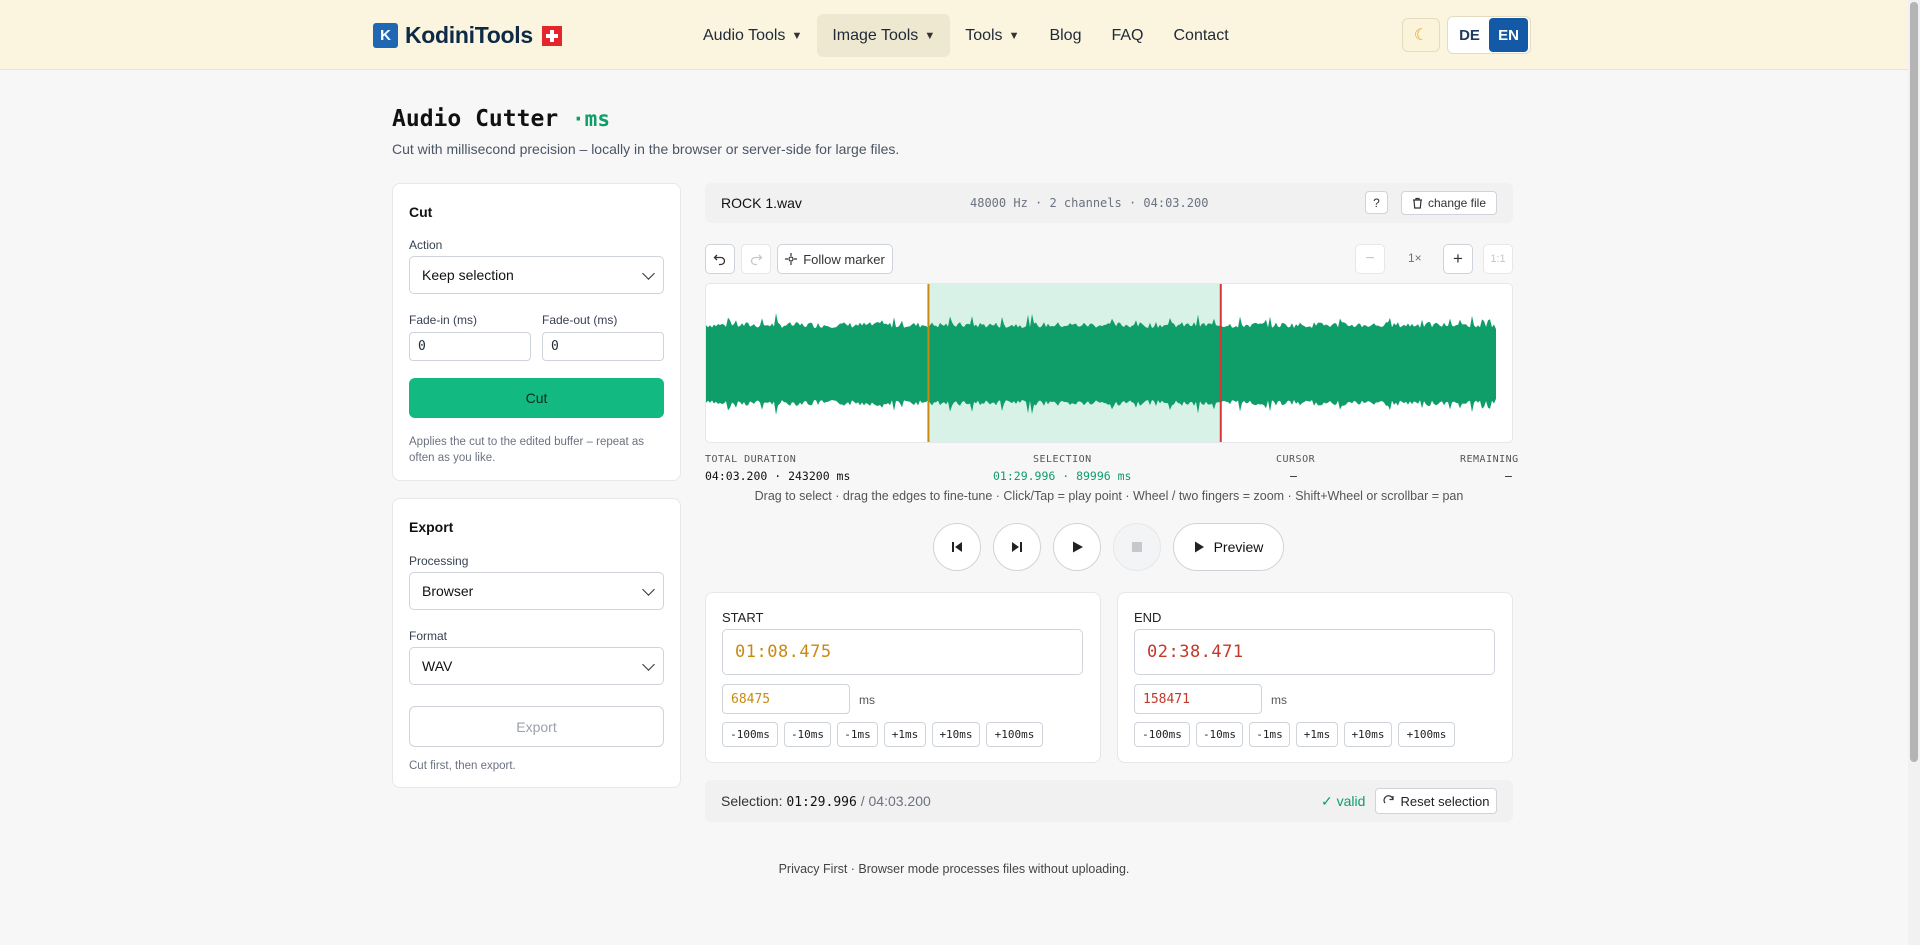 The image size is (1920, 945). What do you see at coordinates (835, 259) in the screenshot?
I see `follow-marker-button: Follow marker` at bounding box center [835, 259].